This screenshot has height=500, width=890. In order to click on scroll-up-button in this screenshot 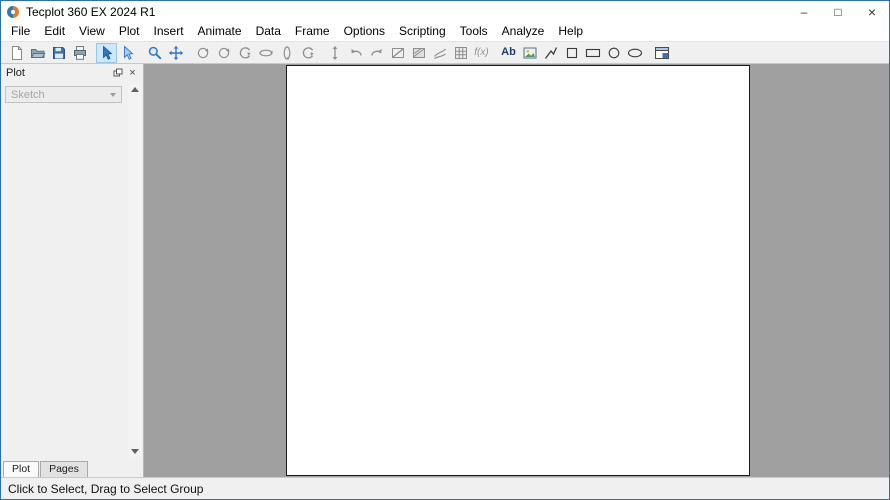, I will do `click(134, 89)`.